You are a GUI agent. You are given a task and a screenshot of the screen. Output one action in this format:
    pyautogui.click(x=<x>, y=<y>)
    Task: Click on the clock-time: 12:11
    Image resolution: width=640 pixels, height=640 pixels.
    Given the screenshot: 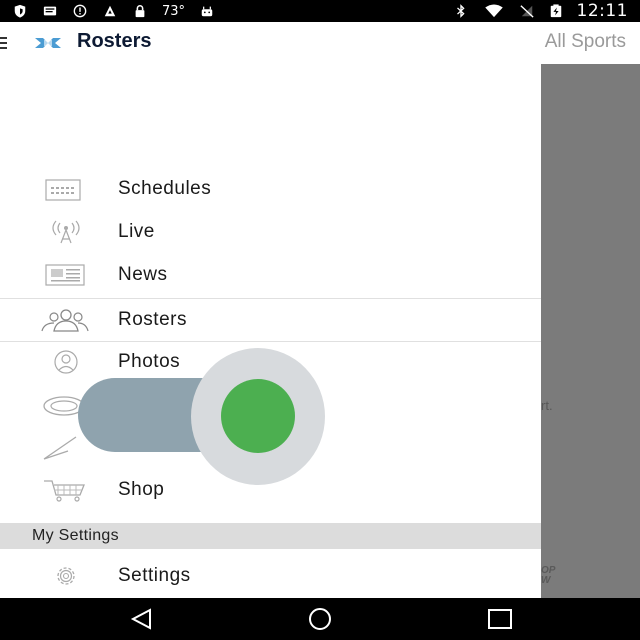 What is the action you would take?
    pyautogui.click(x=602, y=11)
    